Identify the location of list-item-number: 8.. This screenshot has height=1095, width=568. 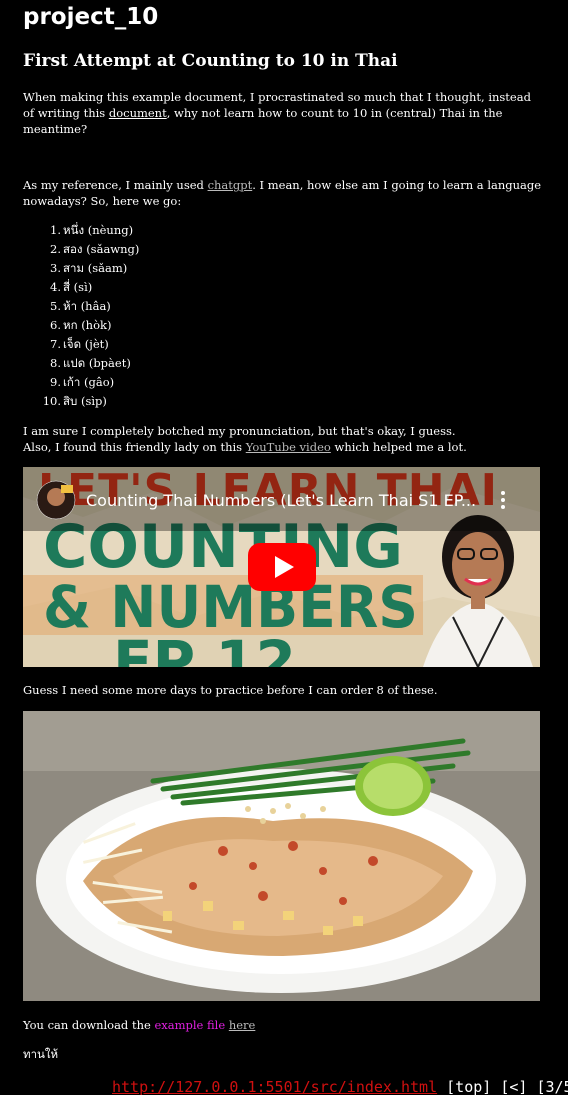
(55, 363).